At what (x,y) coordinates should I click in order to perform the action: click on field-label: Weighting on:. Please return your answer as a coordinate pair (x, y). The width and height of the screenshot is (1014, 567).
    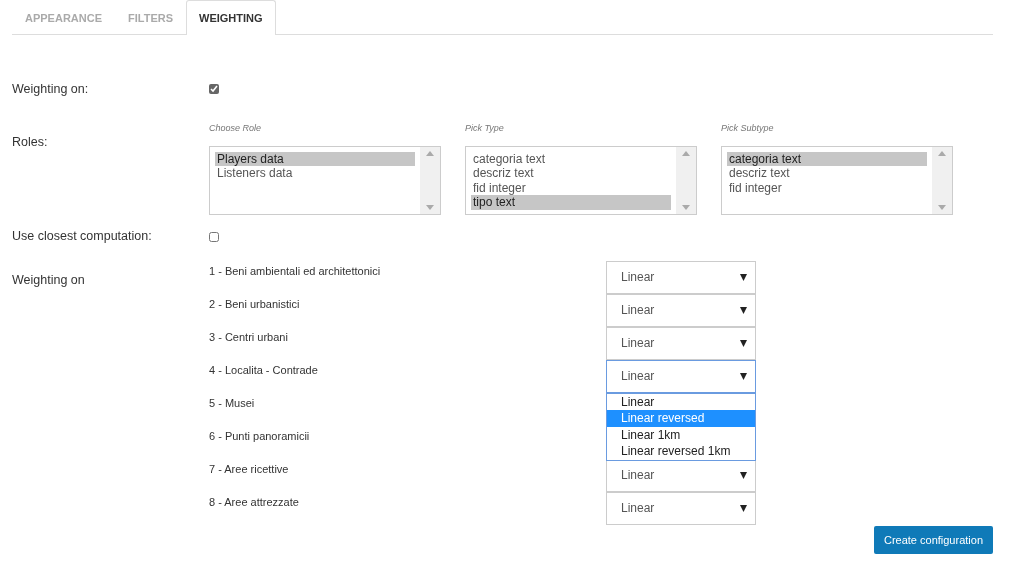
    Looking at the image, I should click on (51, 89).